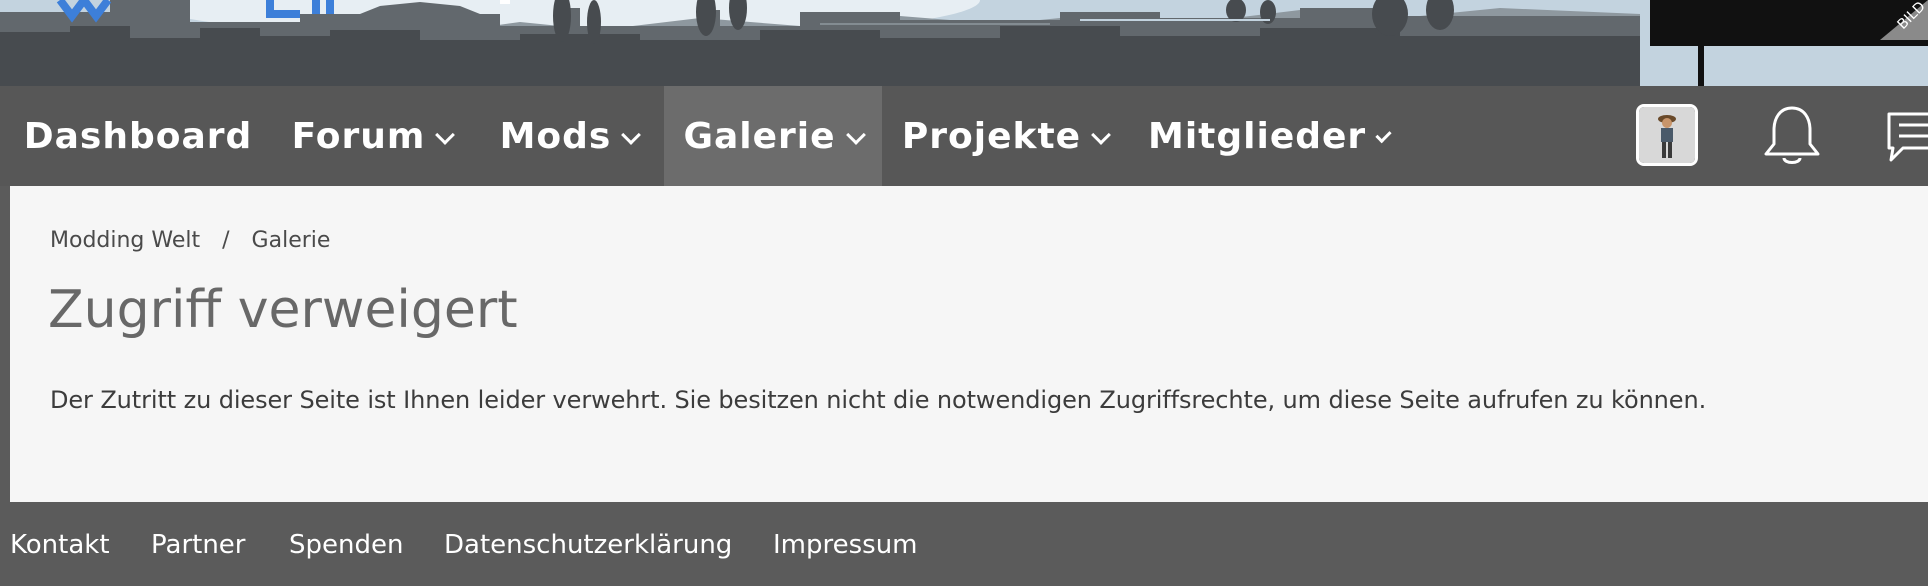 The width and height of the screenshot is (1928, 586). I want to click on header-banner: BILD, so click(964, 43).